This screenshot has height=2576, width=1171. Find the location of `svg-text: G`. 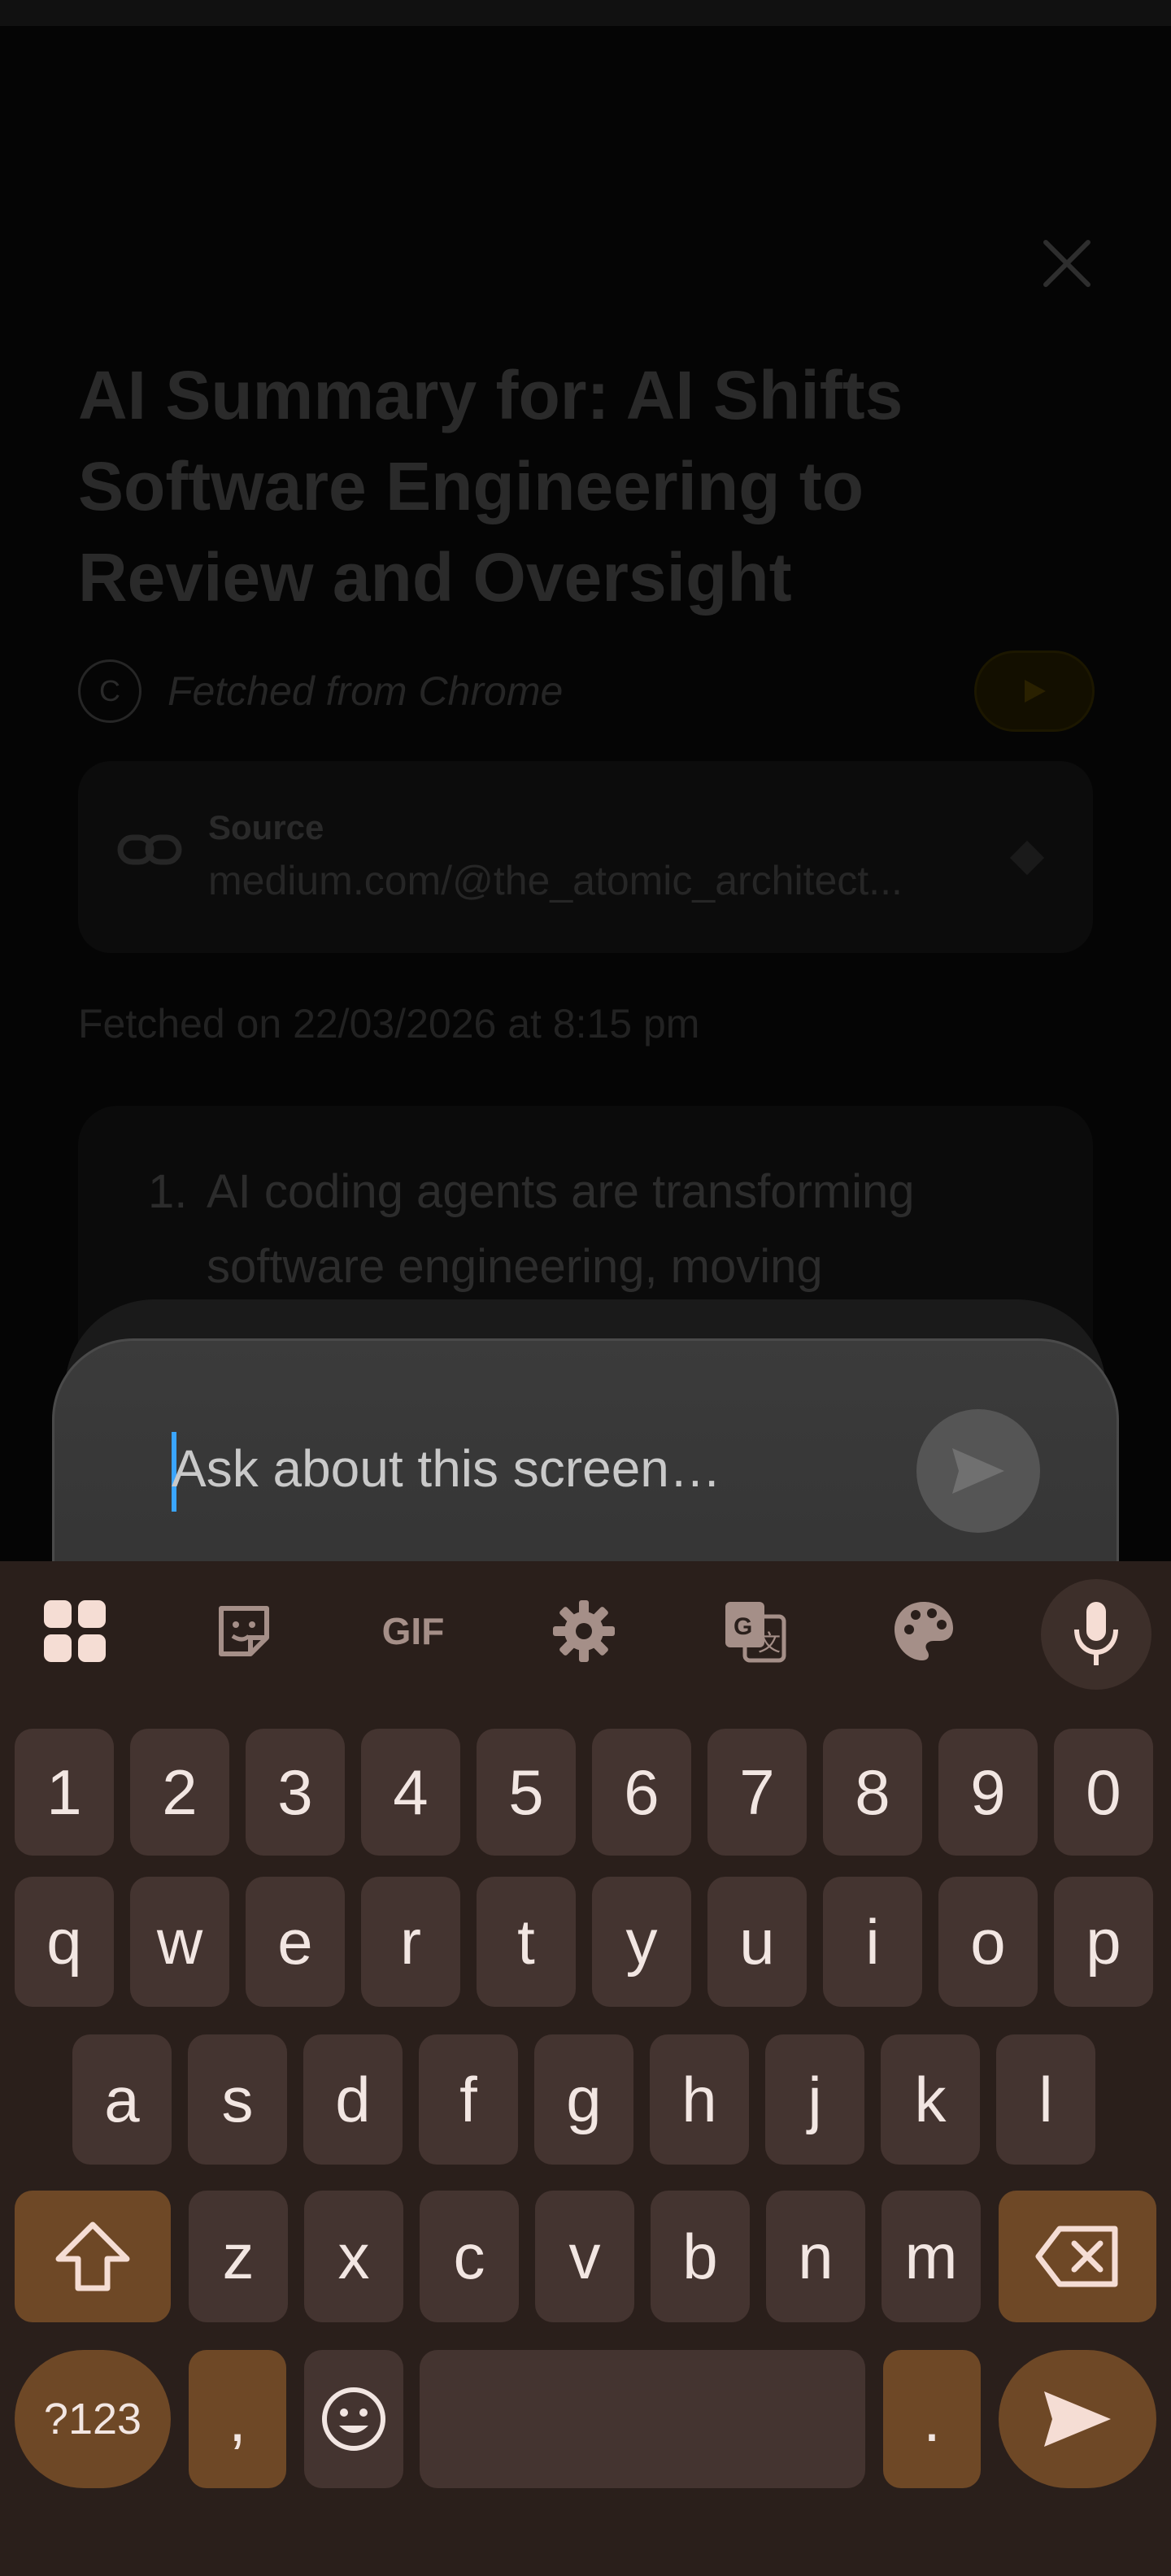

svg-text: G is located at coordinates (743, 1627).